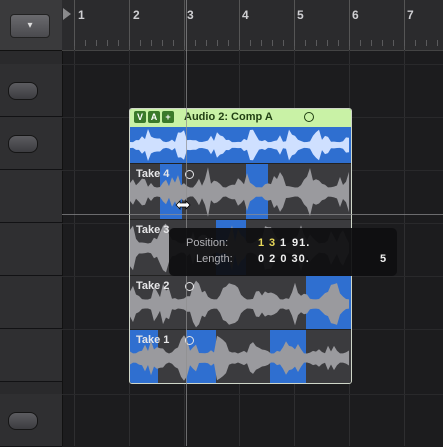  Describe the element at coordinates (283, 252) in the screenshot. I see `position-tooltip: Position: 1 3 1 91. Length: 0 2 0 30. 5` at that location.